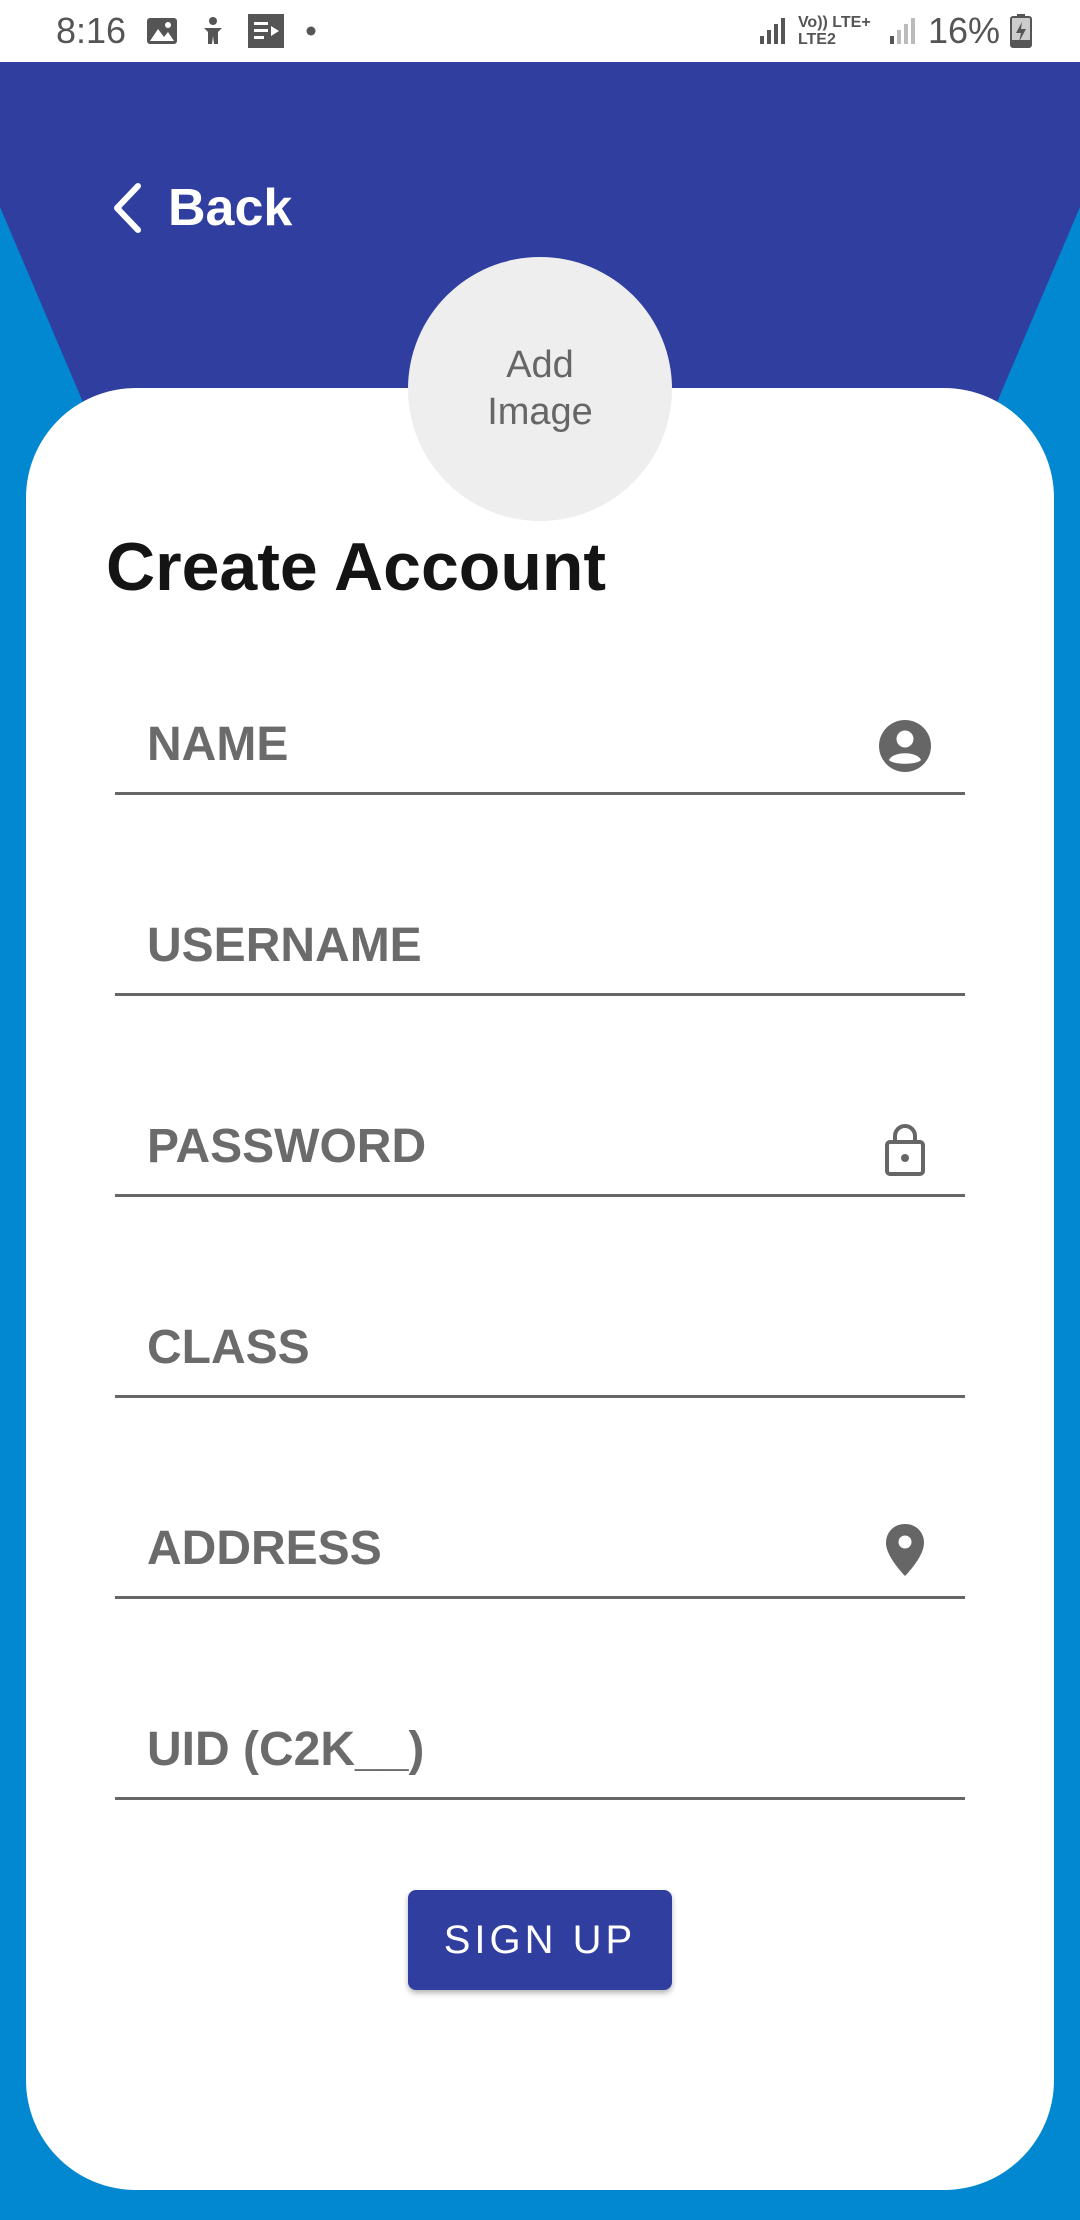 Image resolution: width=1080 pixels, height=2220 pixels. What do you see at coordinates (517, 1347) in the screenshot?
I see `class-input` at bounding box center [517, 1347].